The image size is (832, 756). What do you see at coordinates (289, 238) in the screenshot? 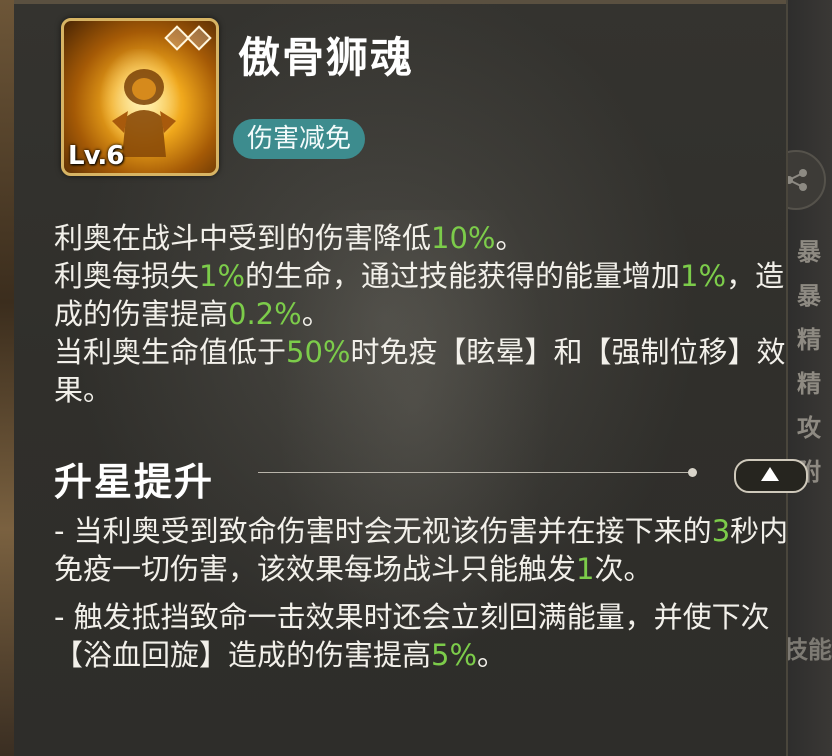
I see `description-line: 利奥在战斗中受到的伤害降低10%。` at bounding box center [289, 238].